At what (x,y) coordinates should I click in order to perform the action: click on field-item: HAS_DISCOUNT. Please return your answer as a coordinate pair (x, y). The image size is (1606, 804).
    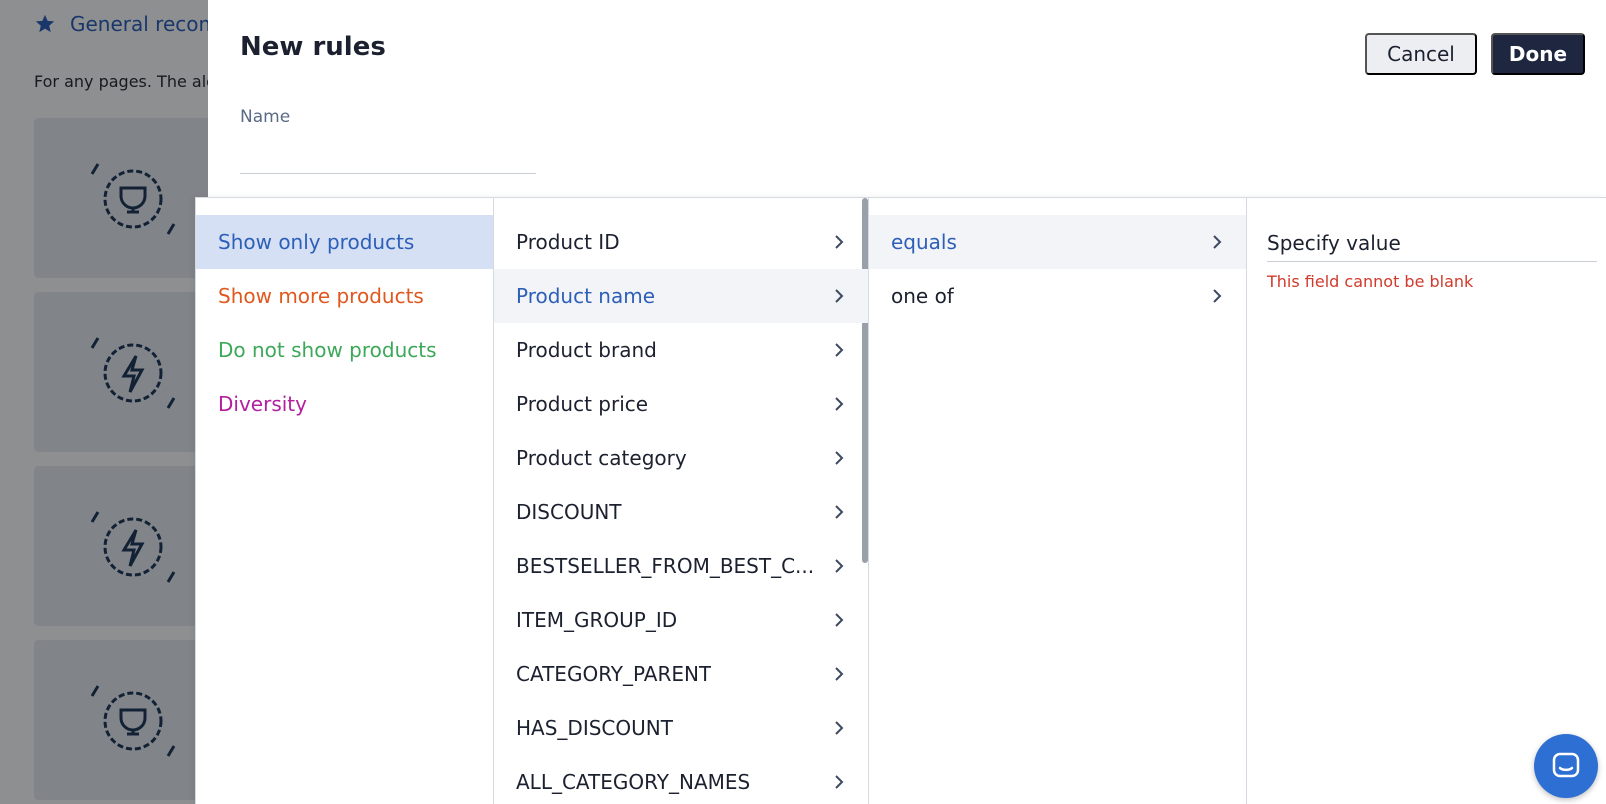
    Looking at the image, I should click on (681, 728).